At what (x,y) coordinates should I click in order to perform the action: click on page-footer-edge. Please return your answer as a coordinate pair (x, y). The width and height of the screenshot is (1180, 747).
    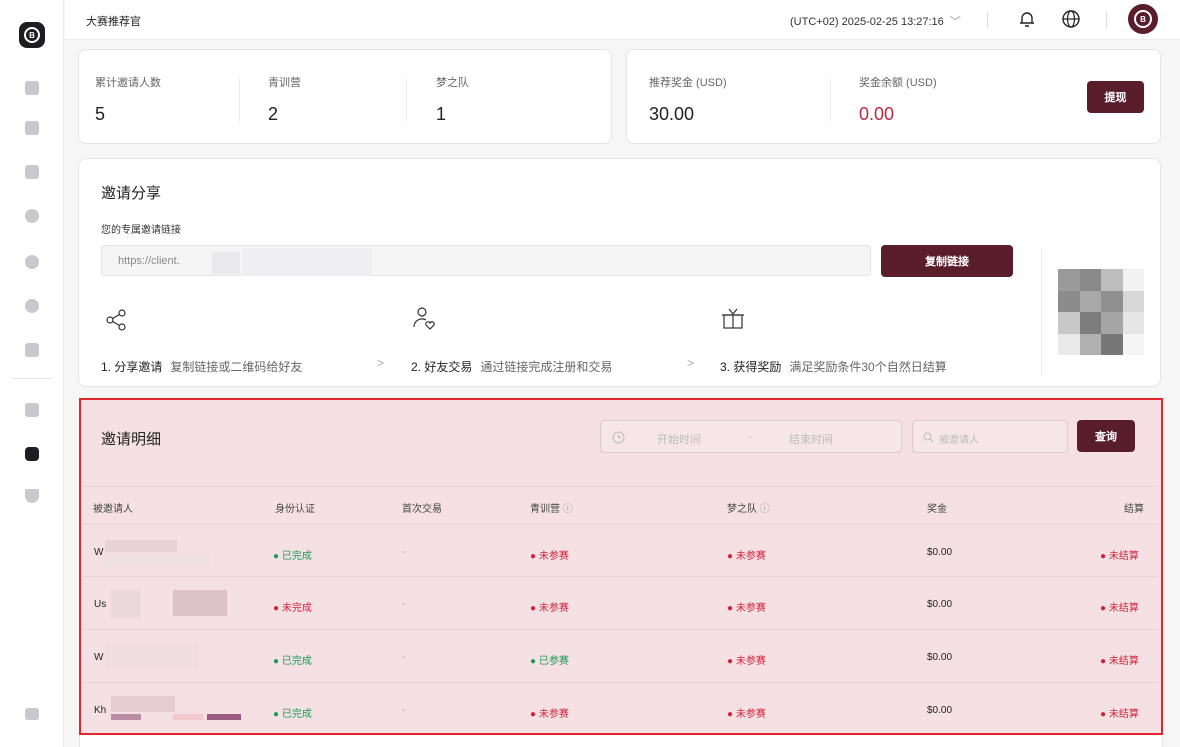
    Looking at the image, I should click on (621, 741).